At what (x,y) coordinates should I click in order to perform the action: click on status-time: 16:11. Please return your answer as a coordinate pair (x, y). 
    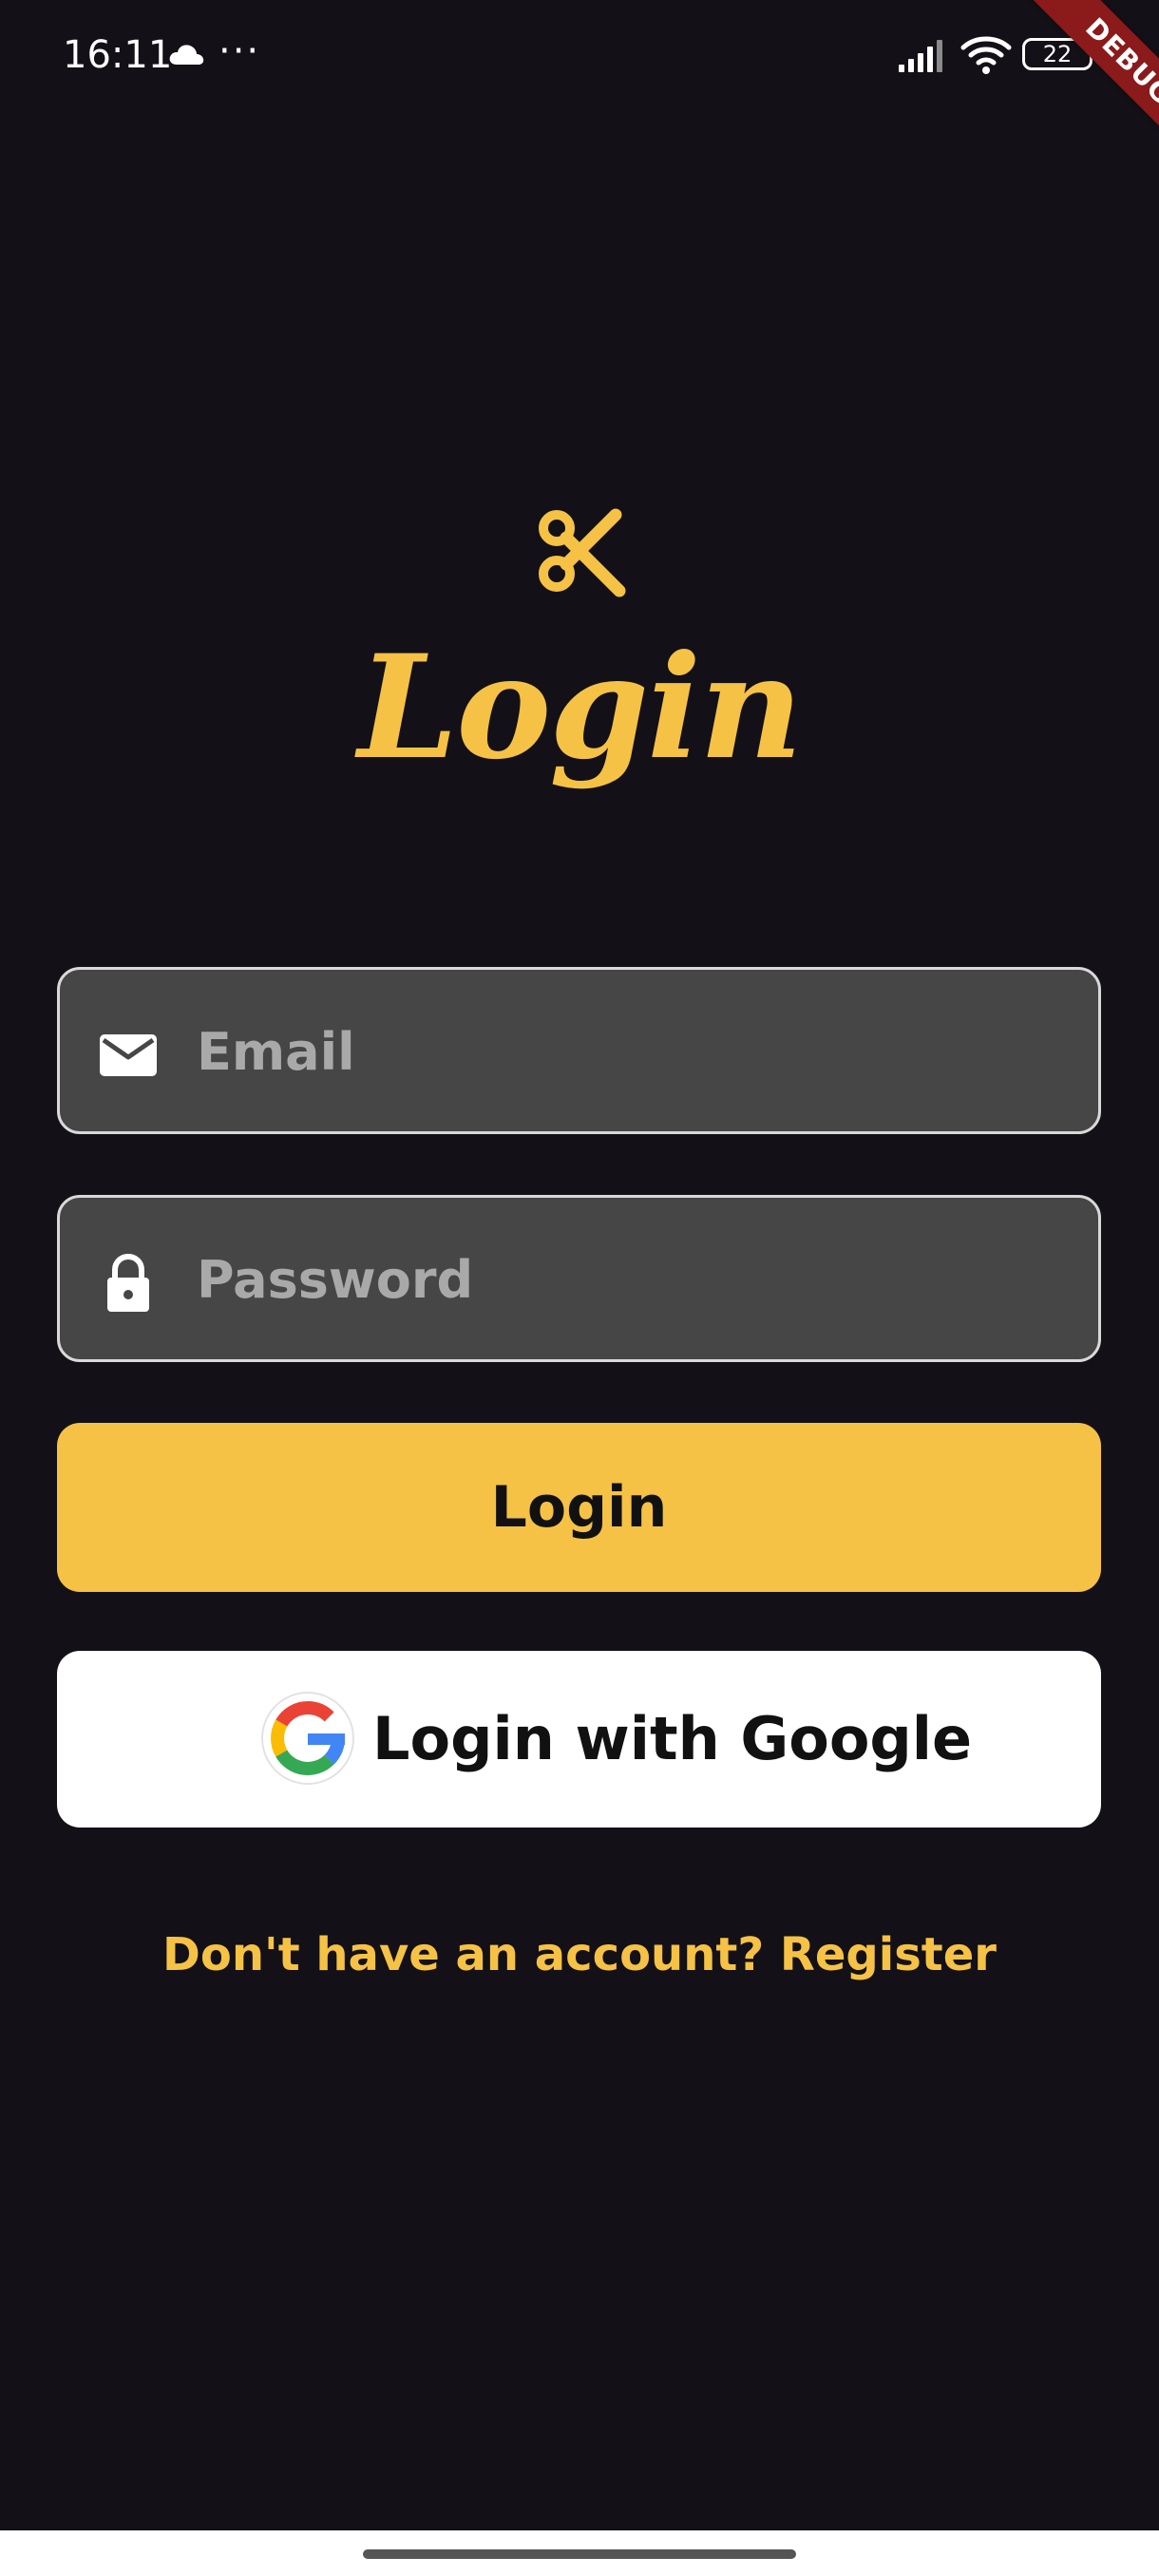
    Looking at the image, I should click on (118, 55).